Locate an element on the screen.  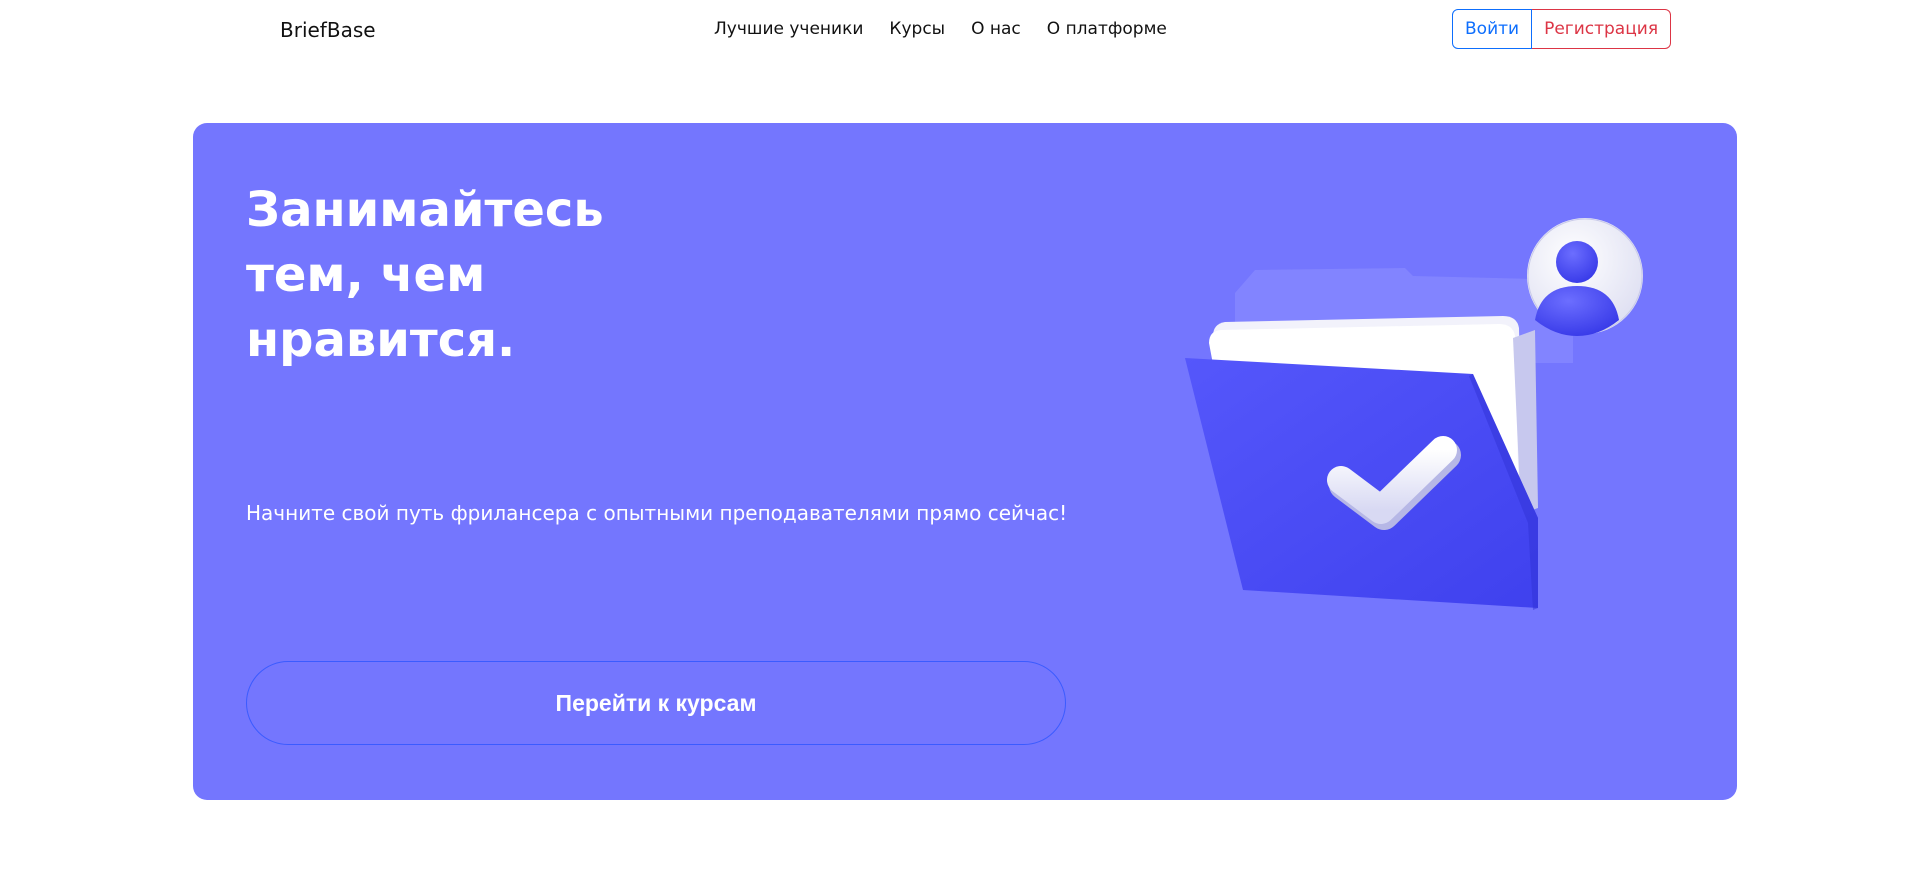
nav-link-about-us: О нас is located at coordinates (996, 29).